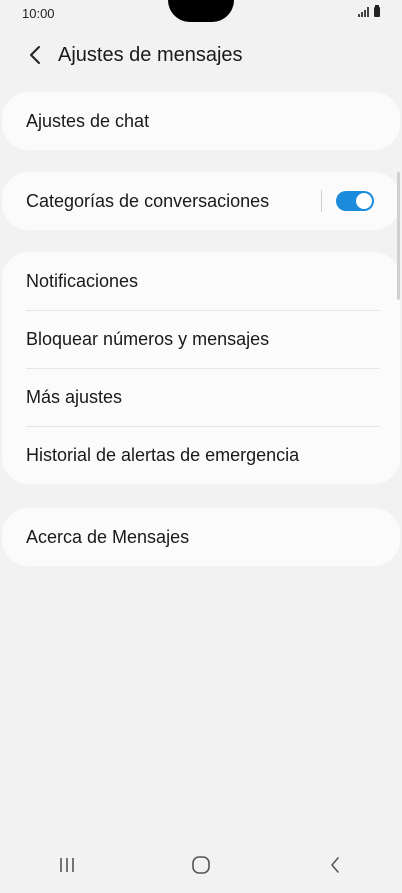 The width and height of the screenshot is (402, 893). I want to click on more-settings-item: Más ajustes, so click(201, 397).